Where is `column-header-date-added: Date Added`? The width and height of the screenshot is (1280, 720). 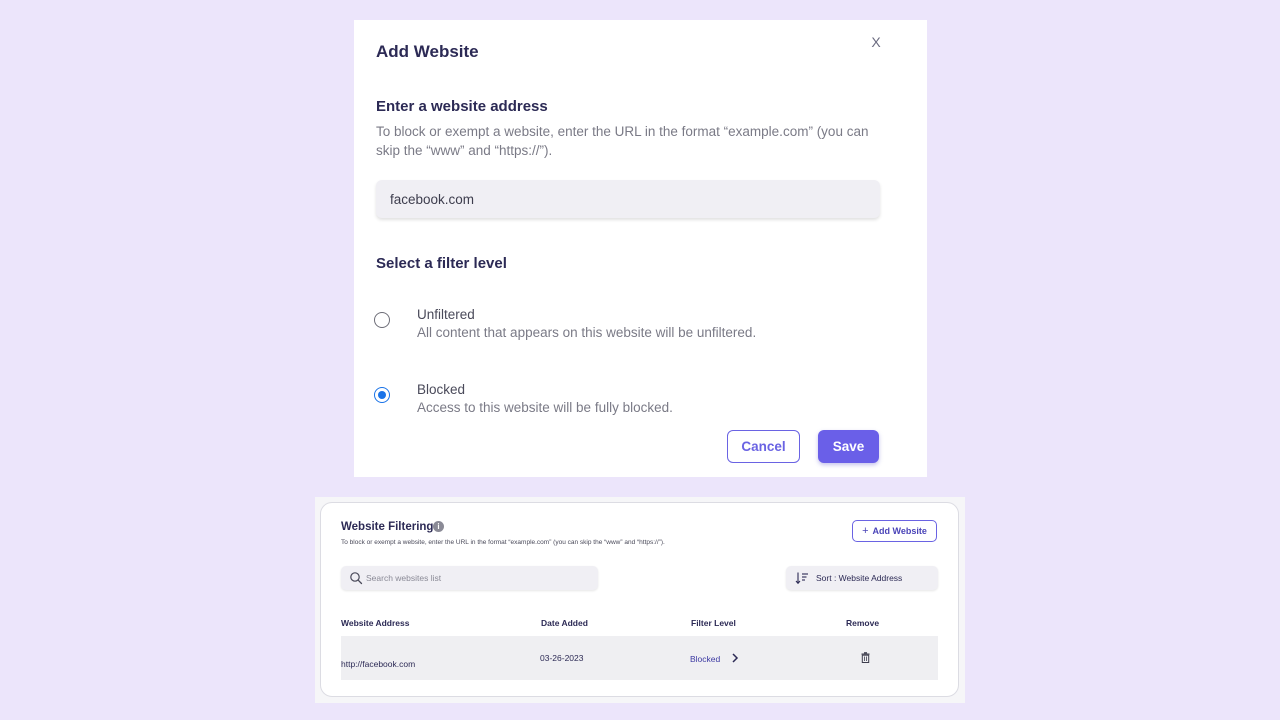 column-header-date-added: Date Added is located at coordinates (564, 623).